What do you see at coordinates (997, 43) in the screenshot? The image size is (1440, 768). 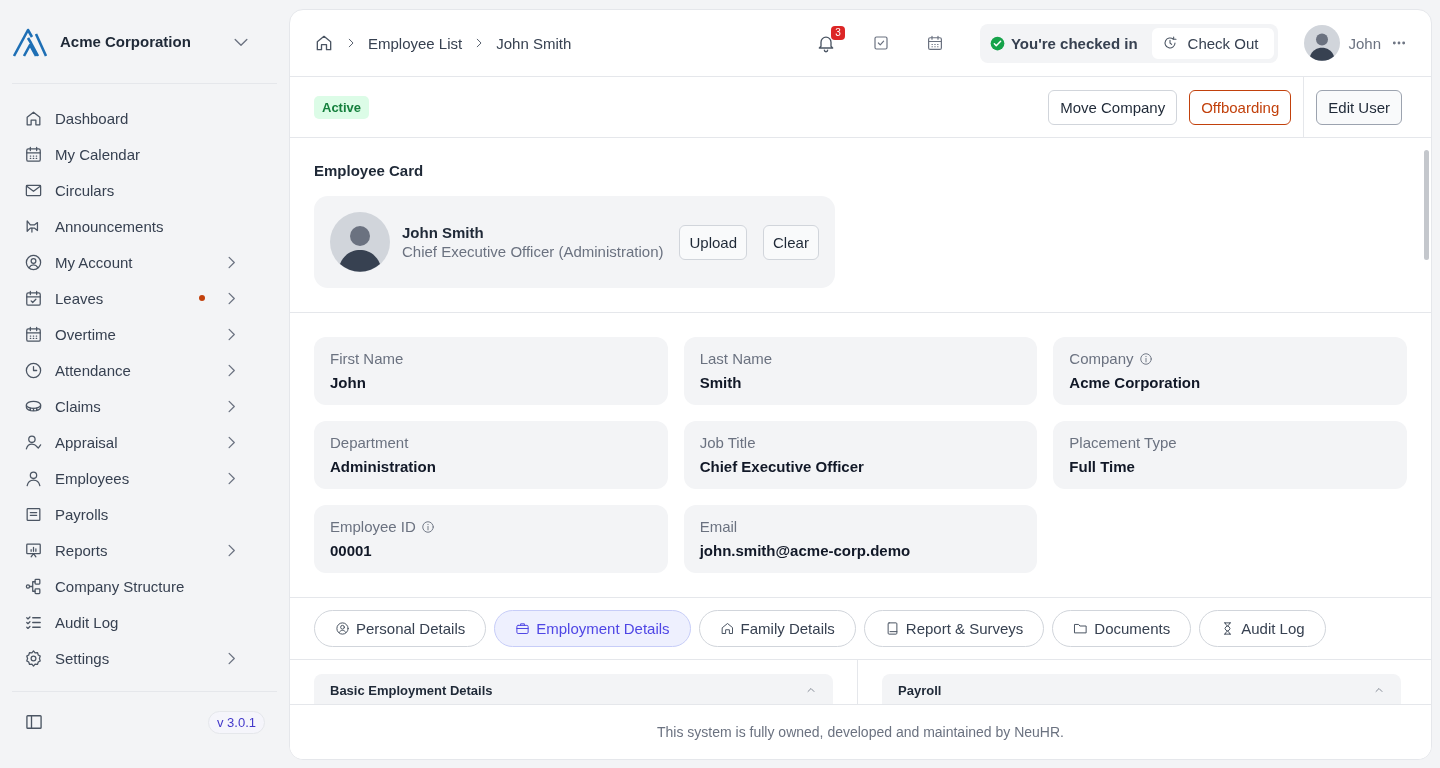 I see `check-circle-icon` at bounding box center [997, 43].